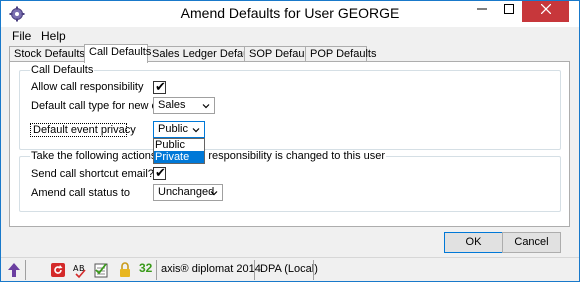  Describe the element at coordinates (290, 14) in the screenshot. I see `title-bar: Amend Defaults for User GEORGE` at that location.